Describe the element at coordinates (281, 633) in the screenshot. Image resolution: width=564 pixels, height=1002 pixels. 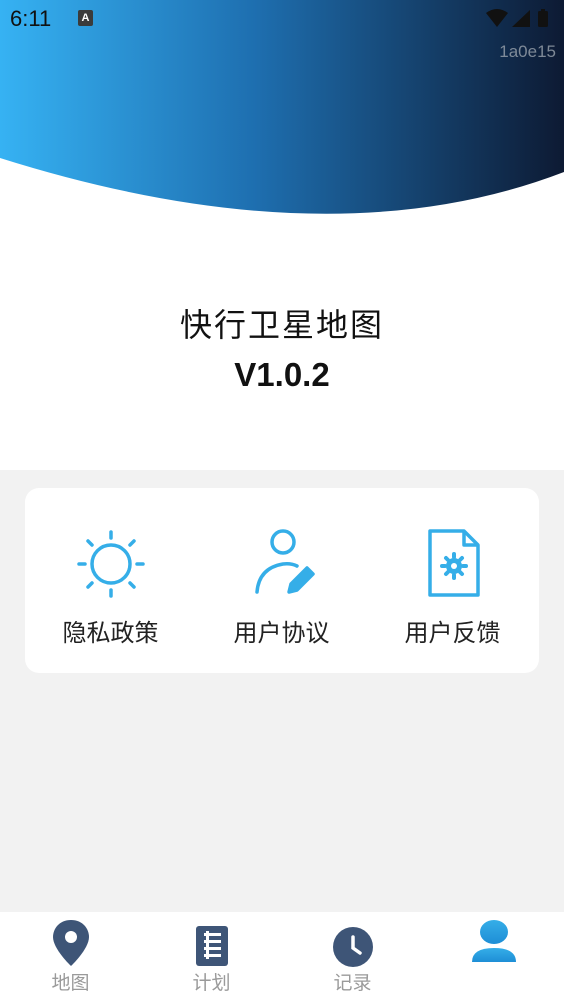
I see `user-agreement-label: 用户协议` at that location.